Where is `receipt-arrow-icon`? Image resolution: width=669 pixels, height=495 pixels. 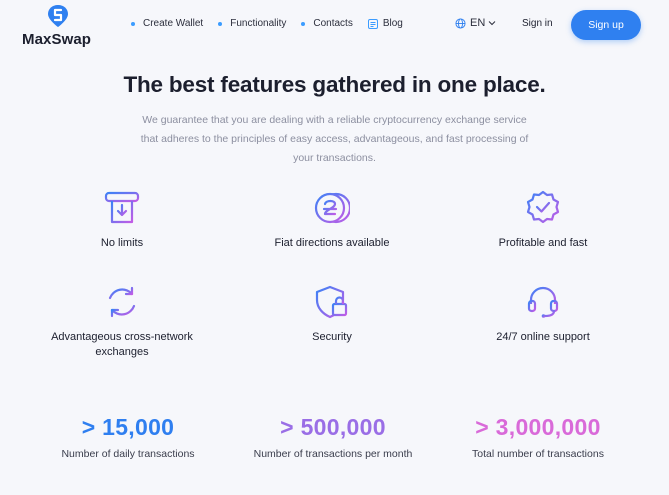
receipt-arrow-icon is located at coordinates (122, 207).